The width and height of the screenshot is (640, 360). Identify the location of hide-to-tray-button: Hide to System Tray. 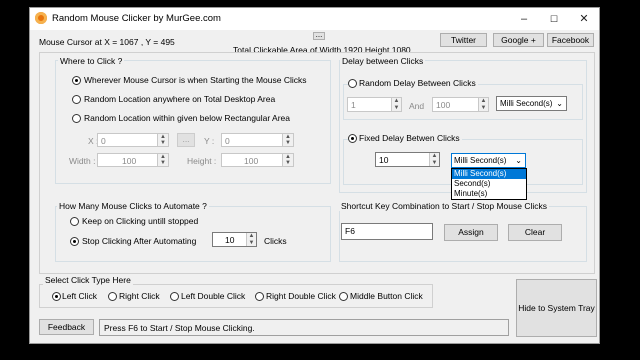
(556, 308).